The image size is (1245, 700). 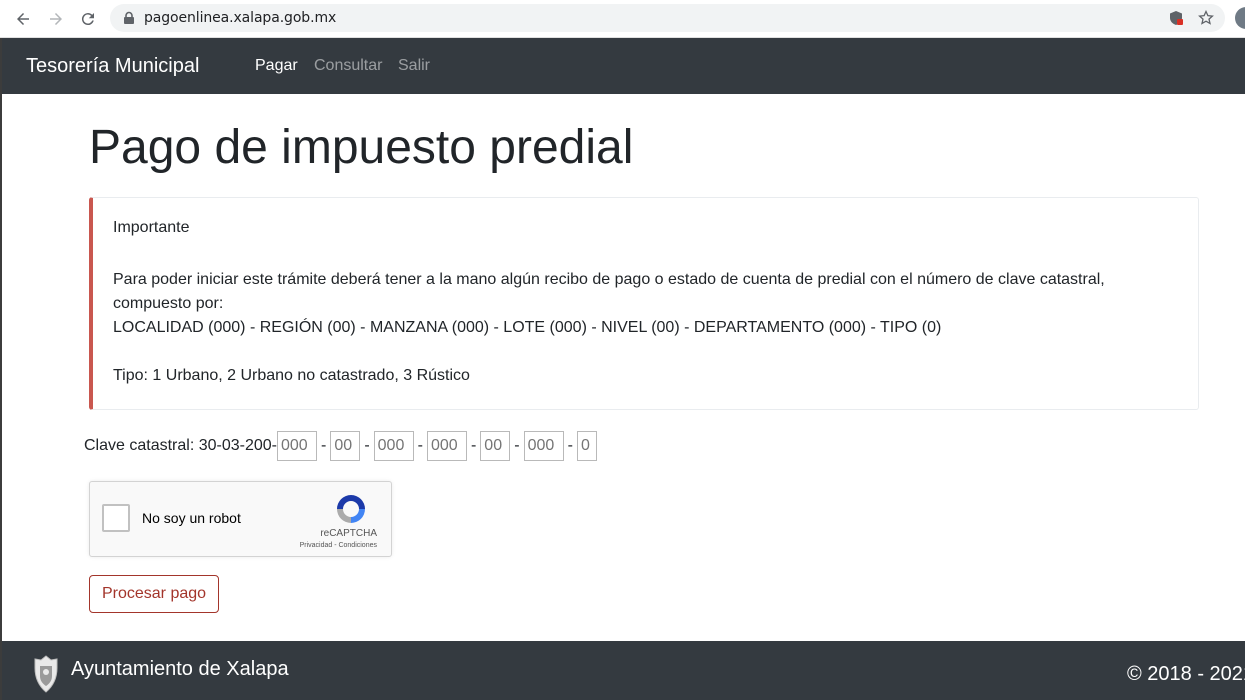 I want to click on xalapa-seal-icon, so click(x=46, y=674).